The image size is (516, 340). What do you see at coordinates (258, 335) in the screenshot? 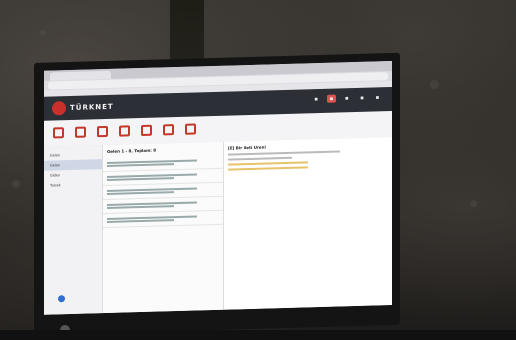
I see `desk-shadow` at bounding box center [258, 335].